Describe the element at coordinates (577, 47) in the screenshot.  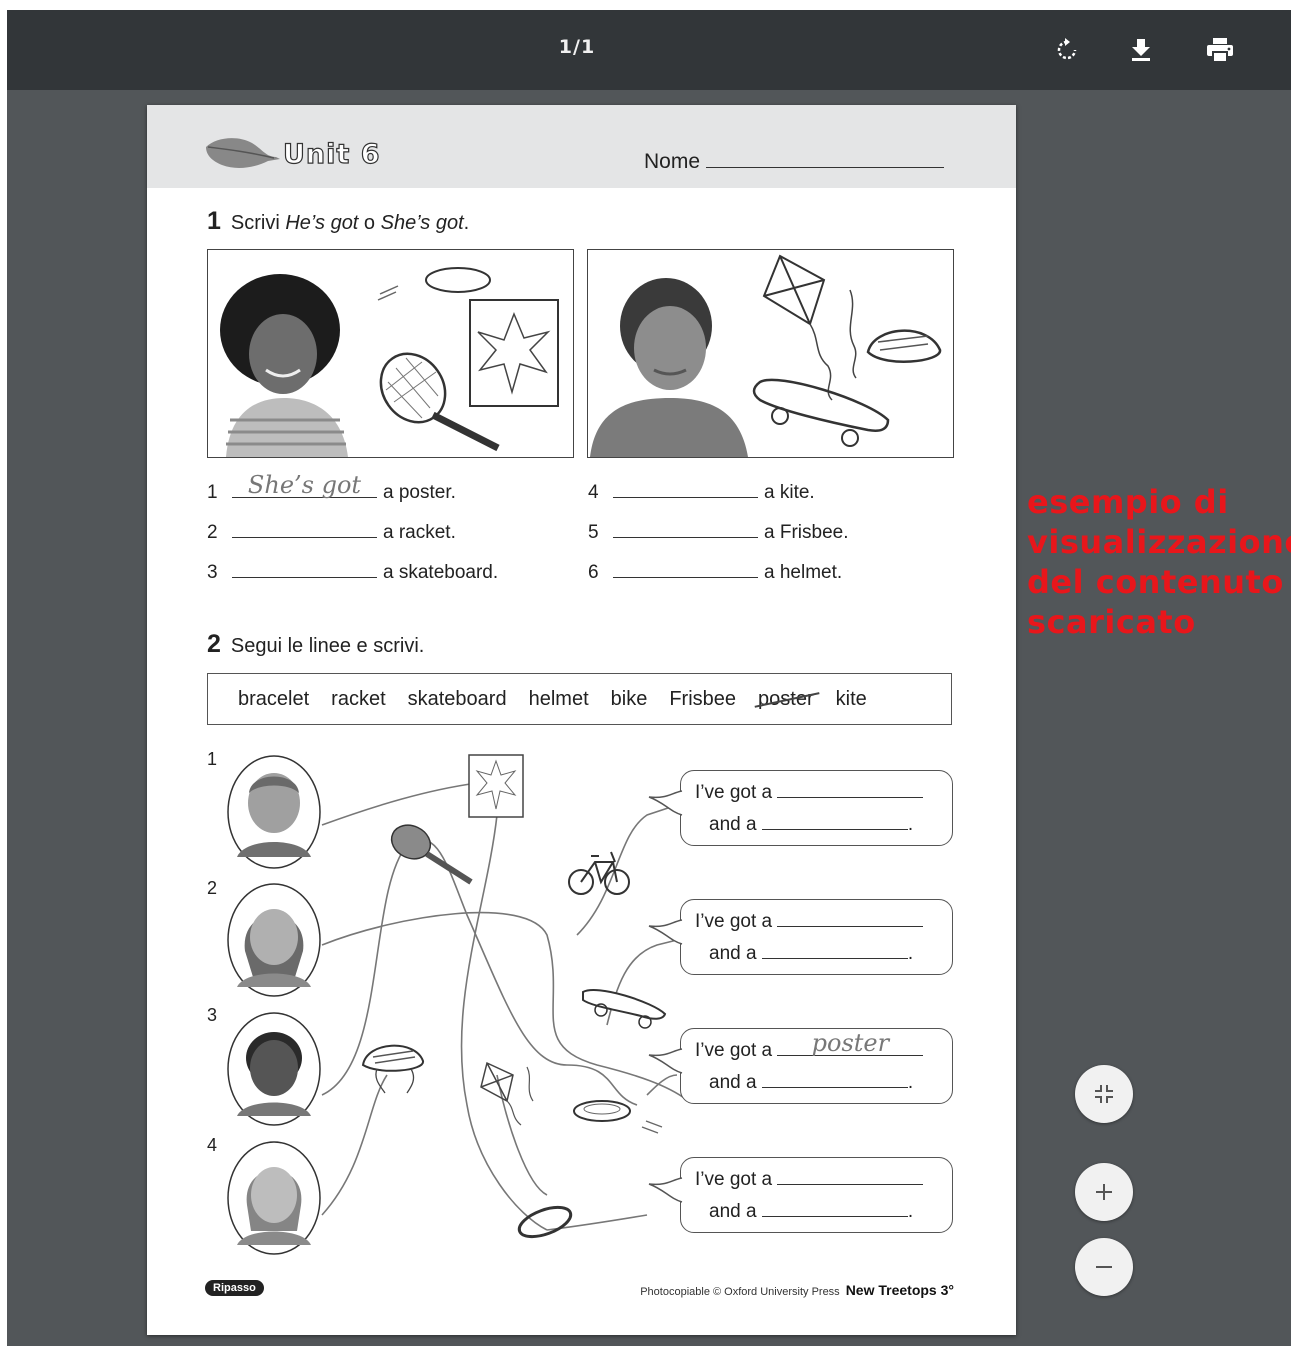
I see `page-counter: 1/1` at that location.